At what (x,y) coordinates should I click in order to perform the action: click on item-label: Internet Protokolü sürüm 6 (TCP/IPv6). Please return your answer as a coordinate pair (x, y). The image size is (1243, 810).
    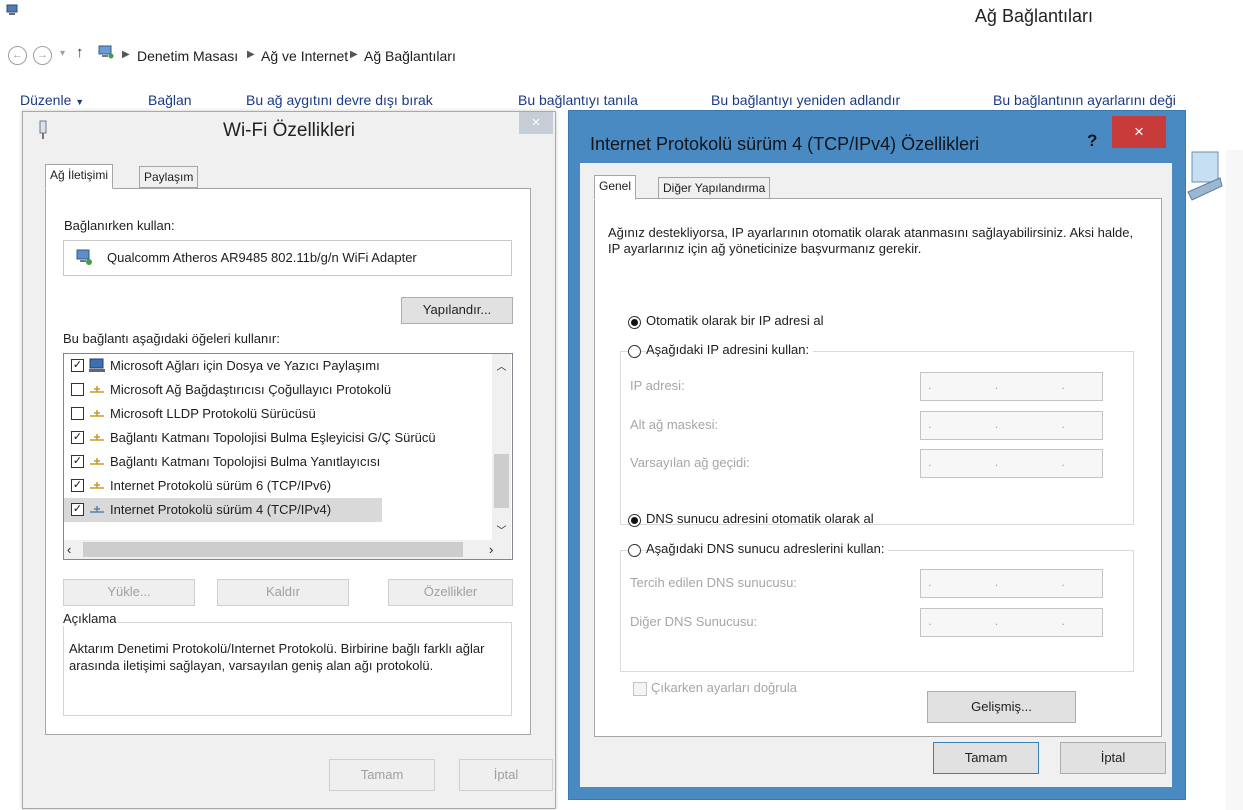
    Looking at the image, I should click on (221, 485).